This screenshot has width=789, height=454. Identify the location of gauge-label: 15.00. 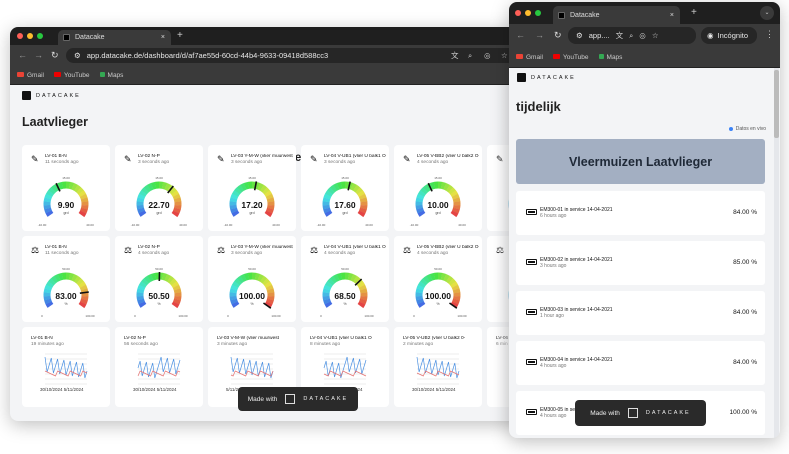
(252, 178).